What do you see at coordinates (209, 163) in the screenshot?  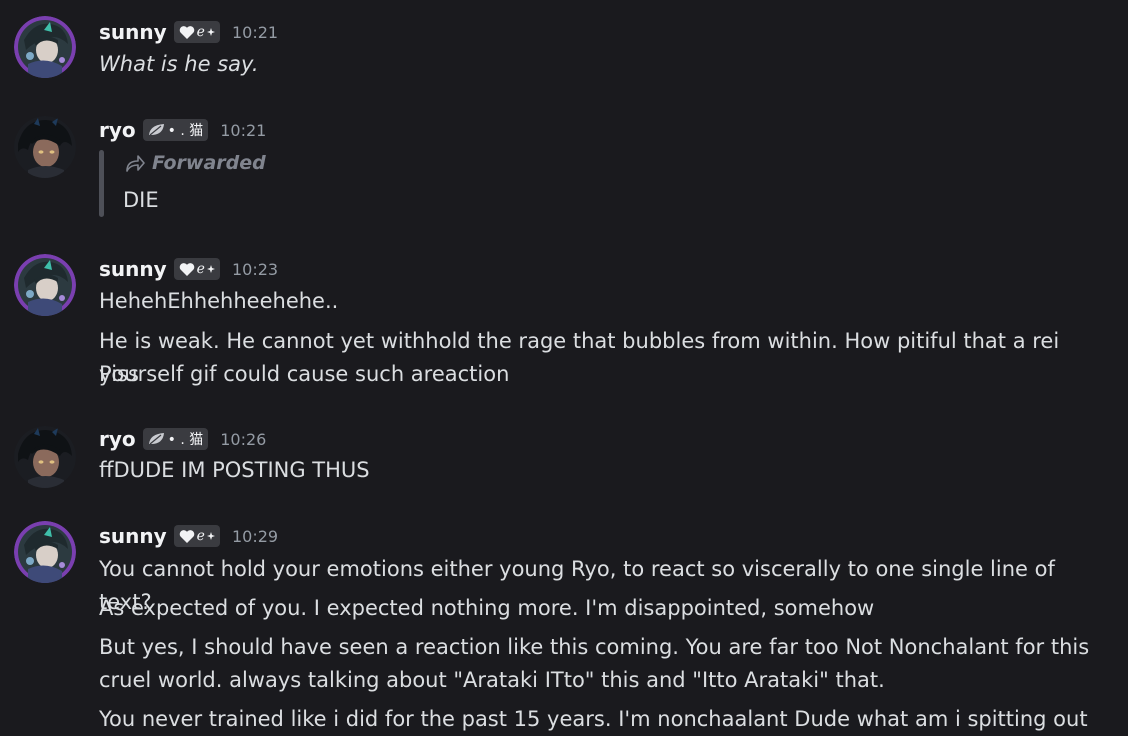 I see `forwarded-label: Forwarded` at bounding box center [209, 163].